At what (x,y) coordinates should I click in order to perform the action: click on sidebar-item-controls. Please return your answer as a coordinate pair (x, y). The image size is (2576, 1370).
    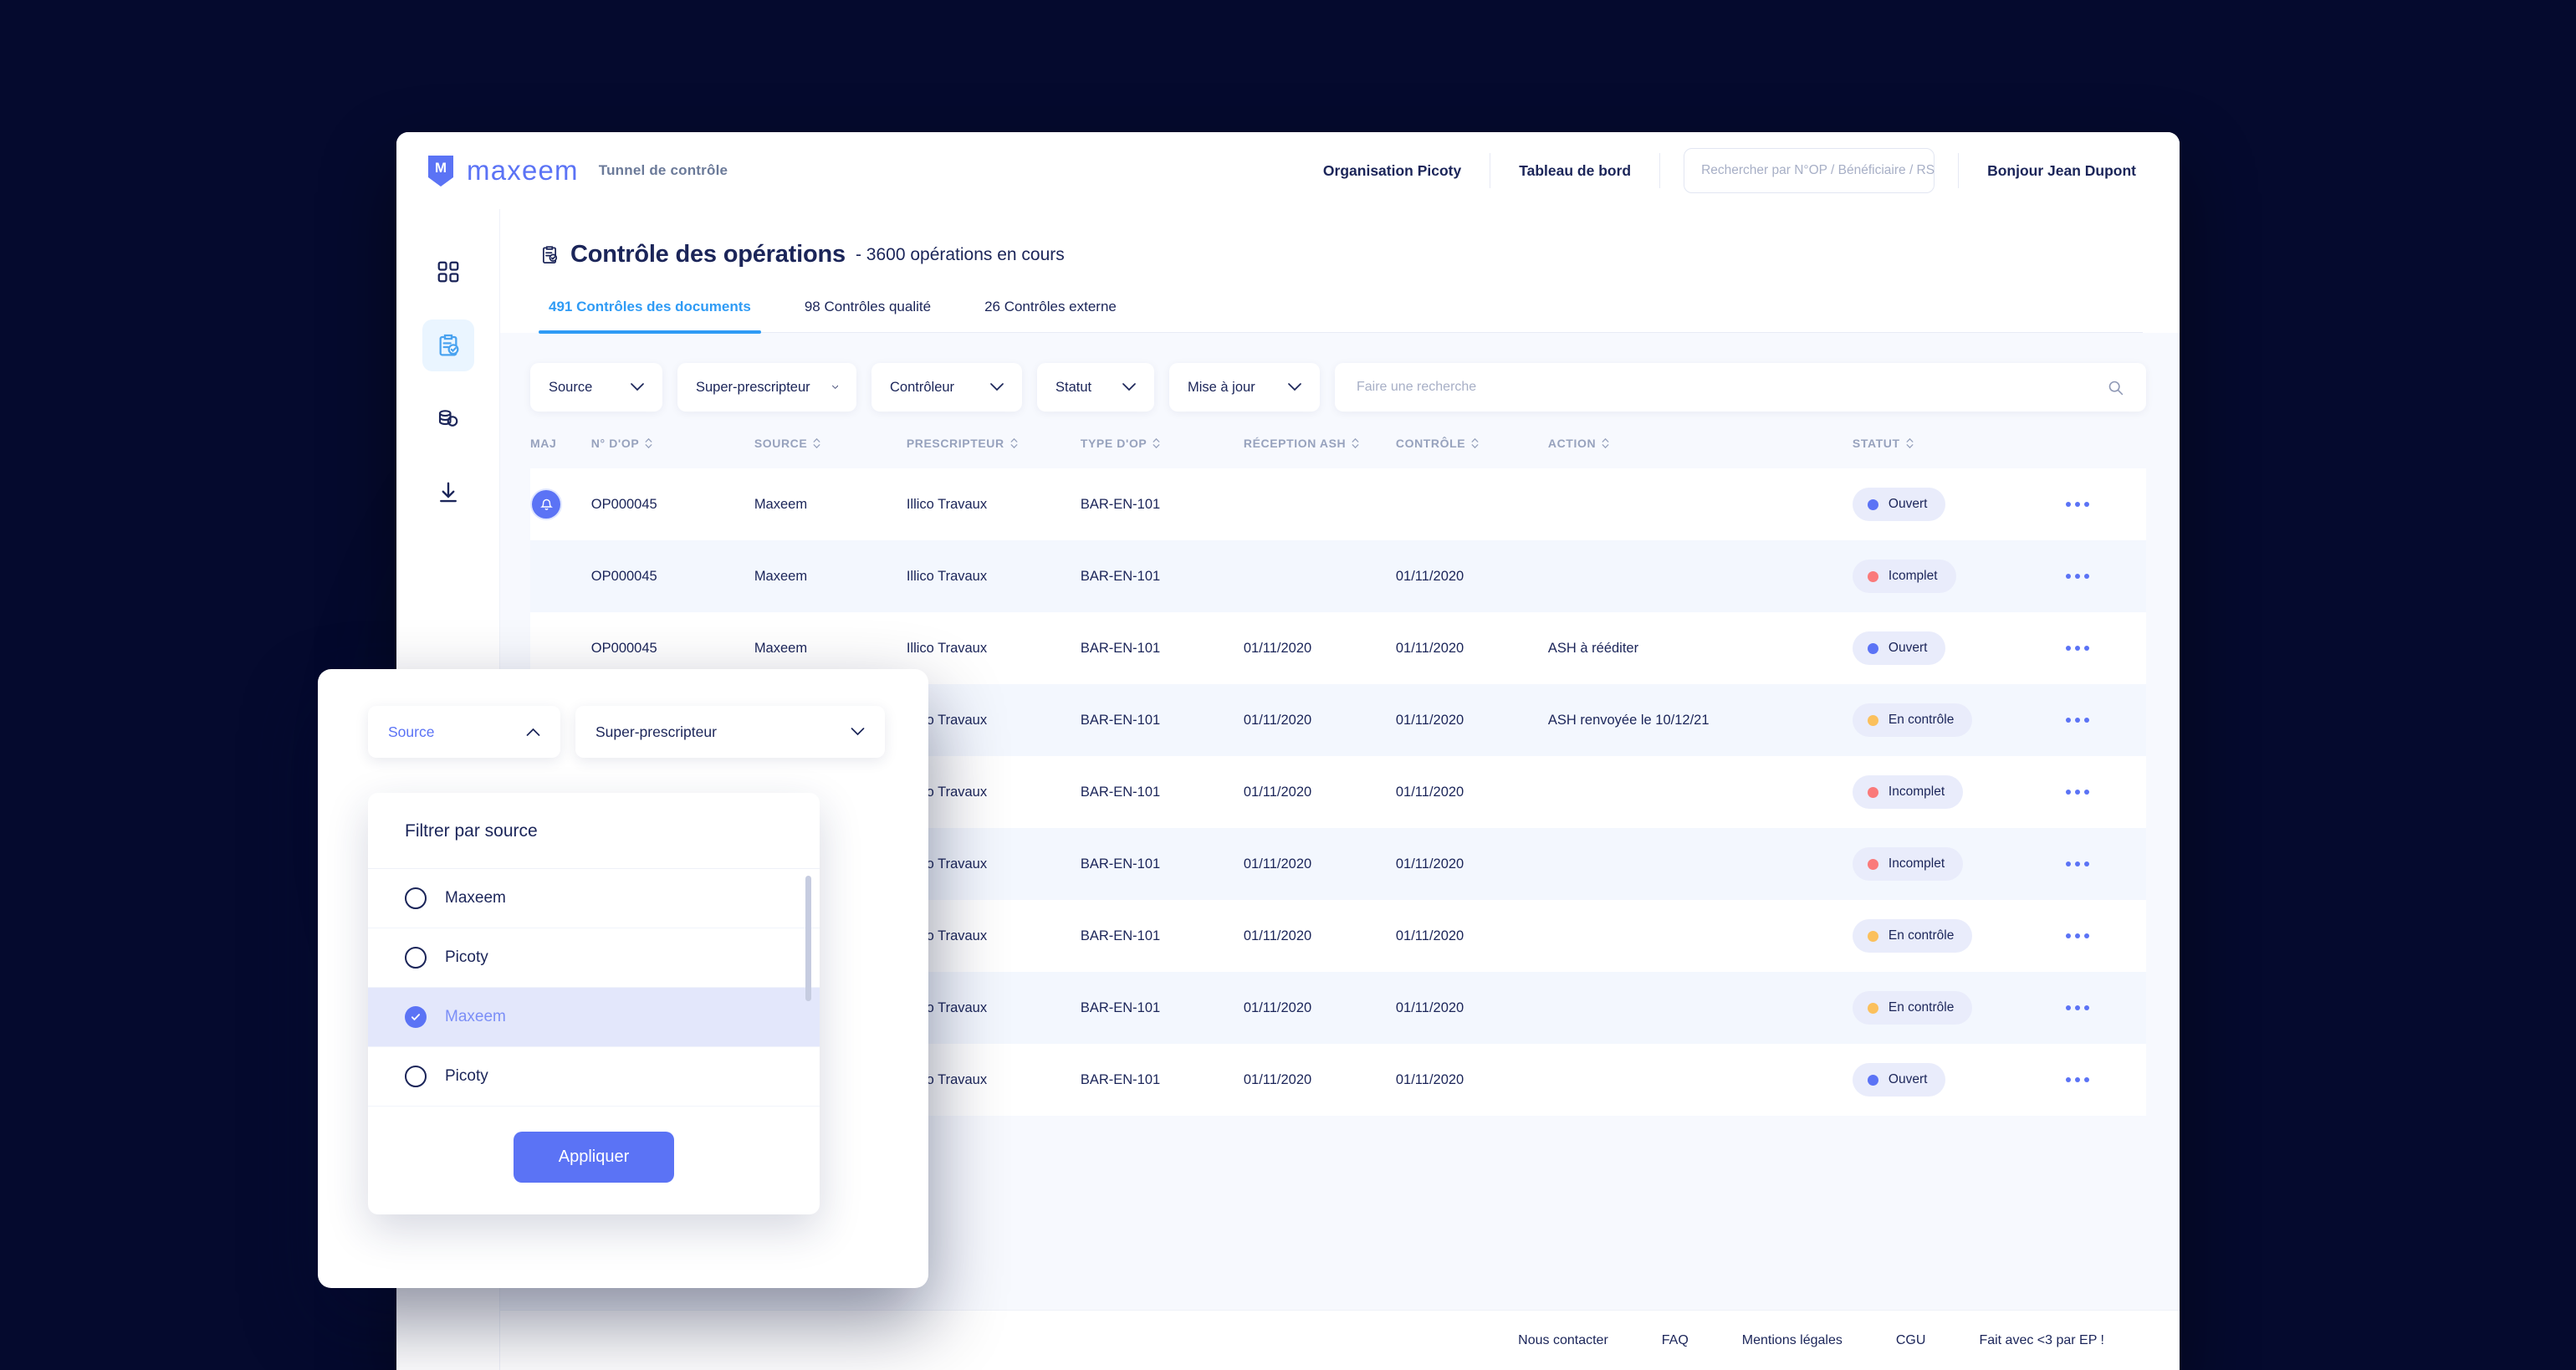
    Looking at the image, I should click on (448, 345).